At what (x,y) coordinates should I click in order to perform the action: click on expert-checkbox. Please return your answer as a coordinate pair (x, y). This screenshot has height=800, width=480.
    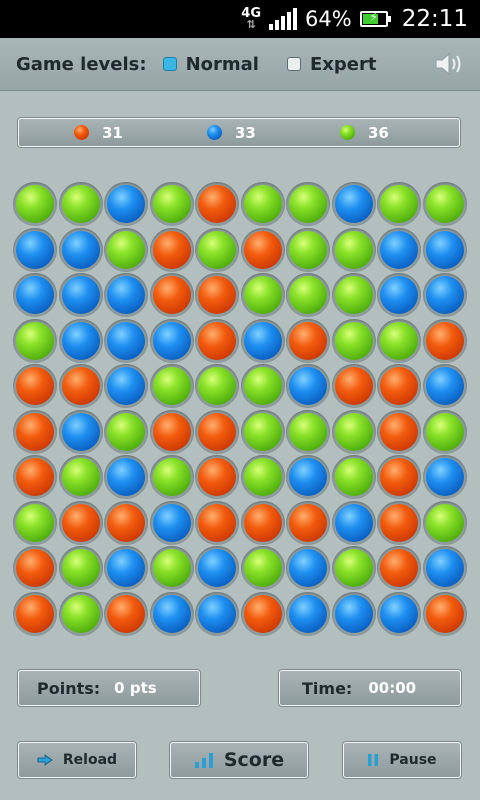
    Looking at the image, I should click on (293, 64).